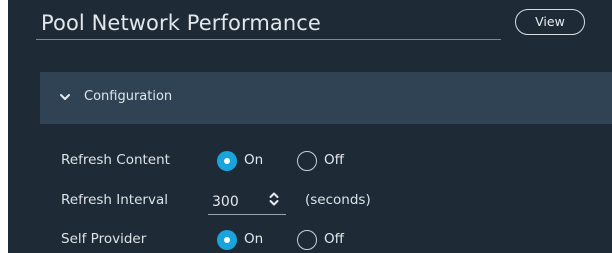 The width and height of the screenshot is (612, 253). I want to click on refresh-content-off-radio: Off, so click(327, 161).